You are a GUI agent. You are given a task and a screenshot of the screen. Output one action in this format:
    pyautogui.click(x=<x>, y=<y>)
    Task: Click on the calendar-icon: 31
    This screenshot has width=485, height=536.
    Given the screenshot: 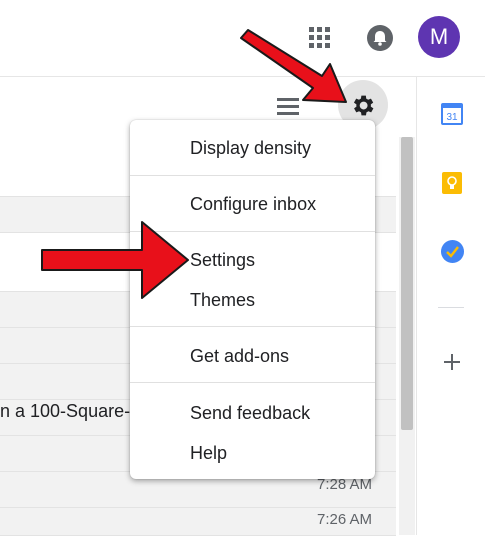 What is the action you would take?
    pyautogui.click(x=452, y=113)
    